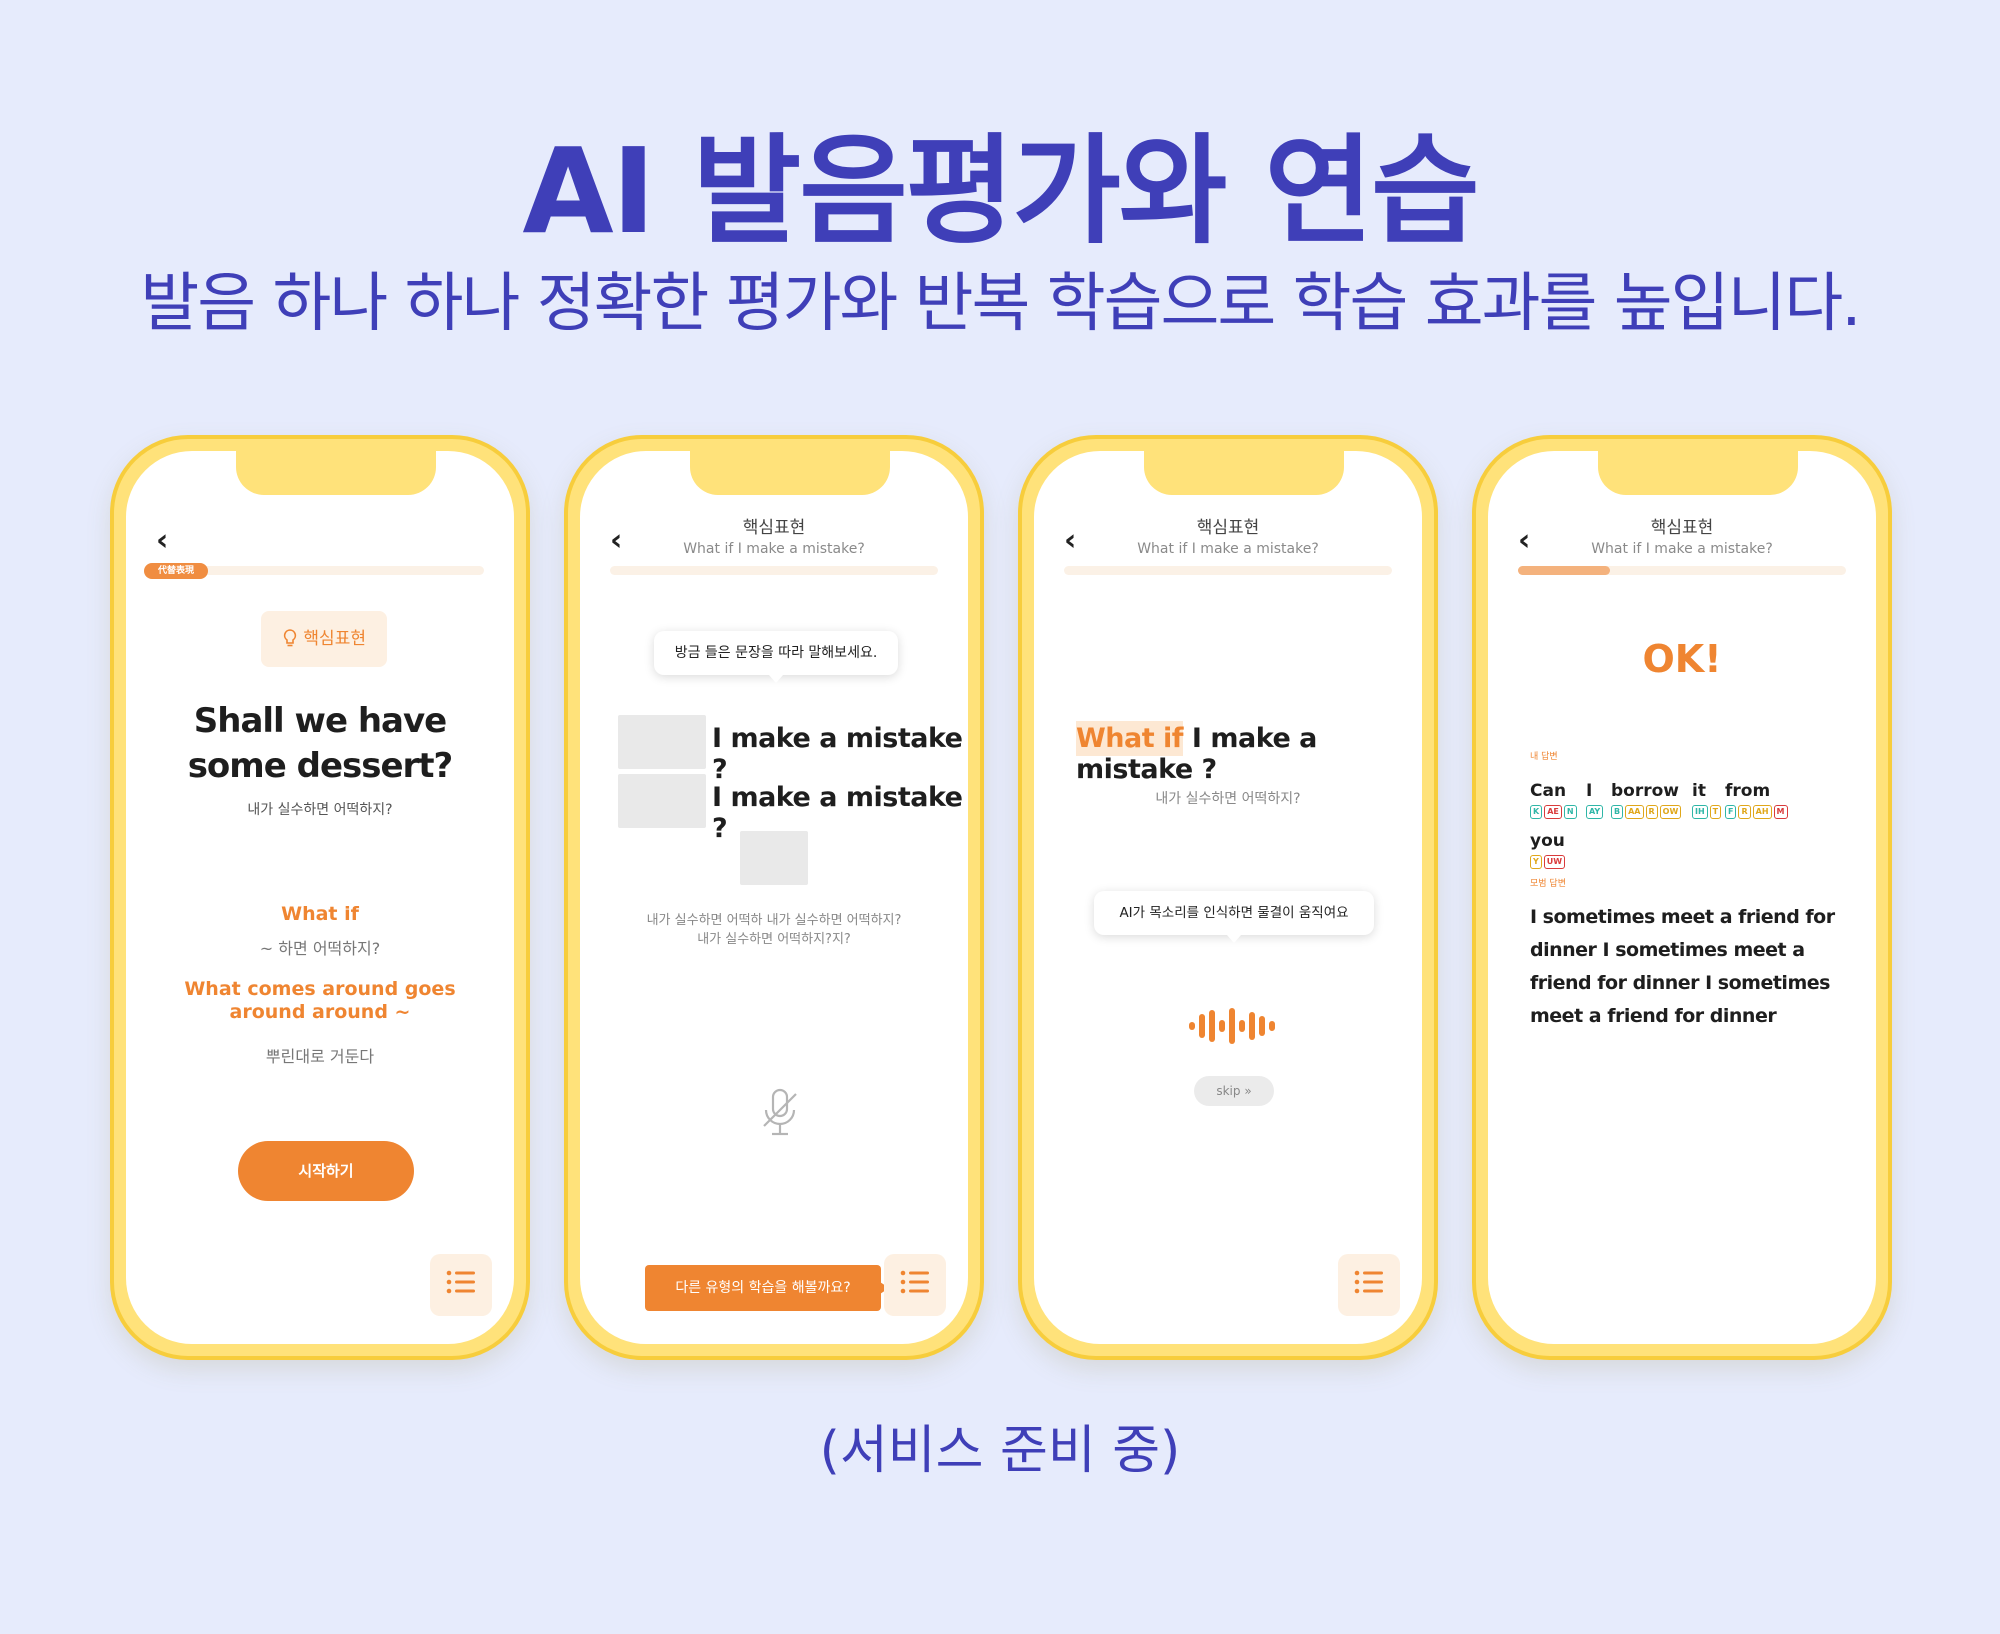 The width and height of the screenshot is (2000, 1634). I want to click on phoneme-group: F R AH M, so click(1756, 812).